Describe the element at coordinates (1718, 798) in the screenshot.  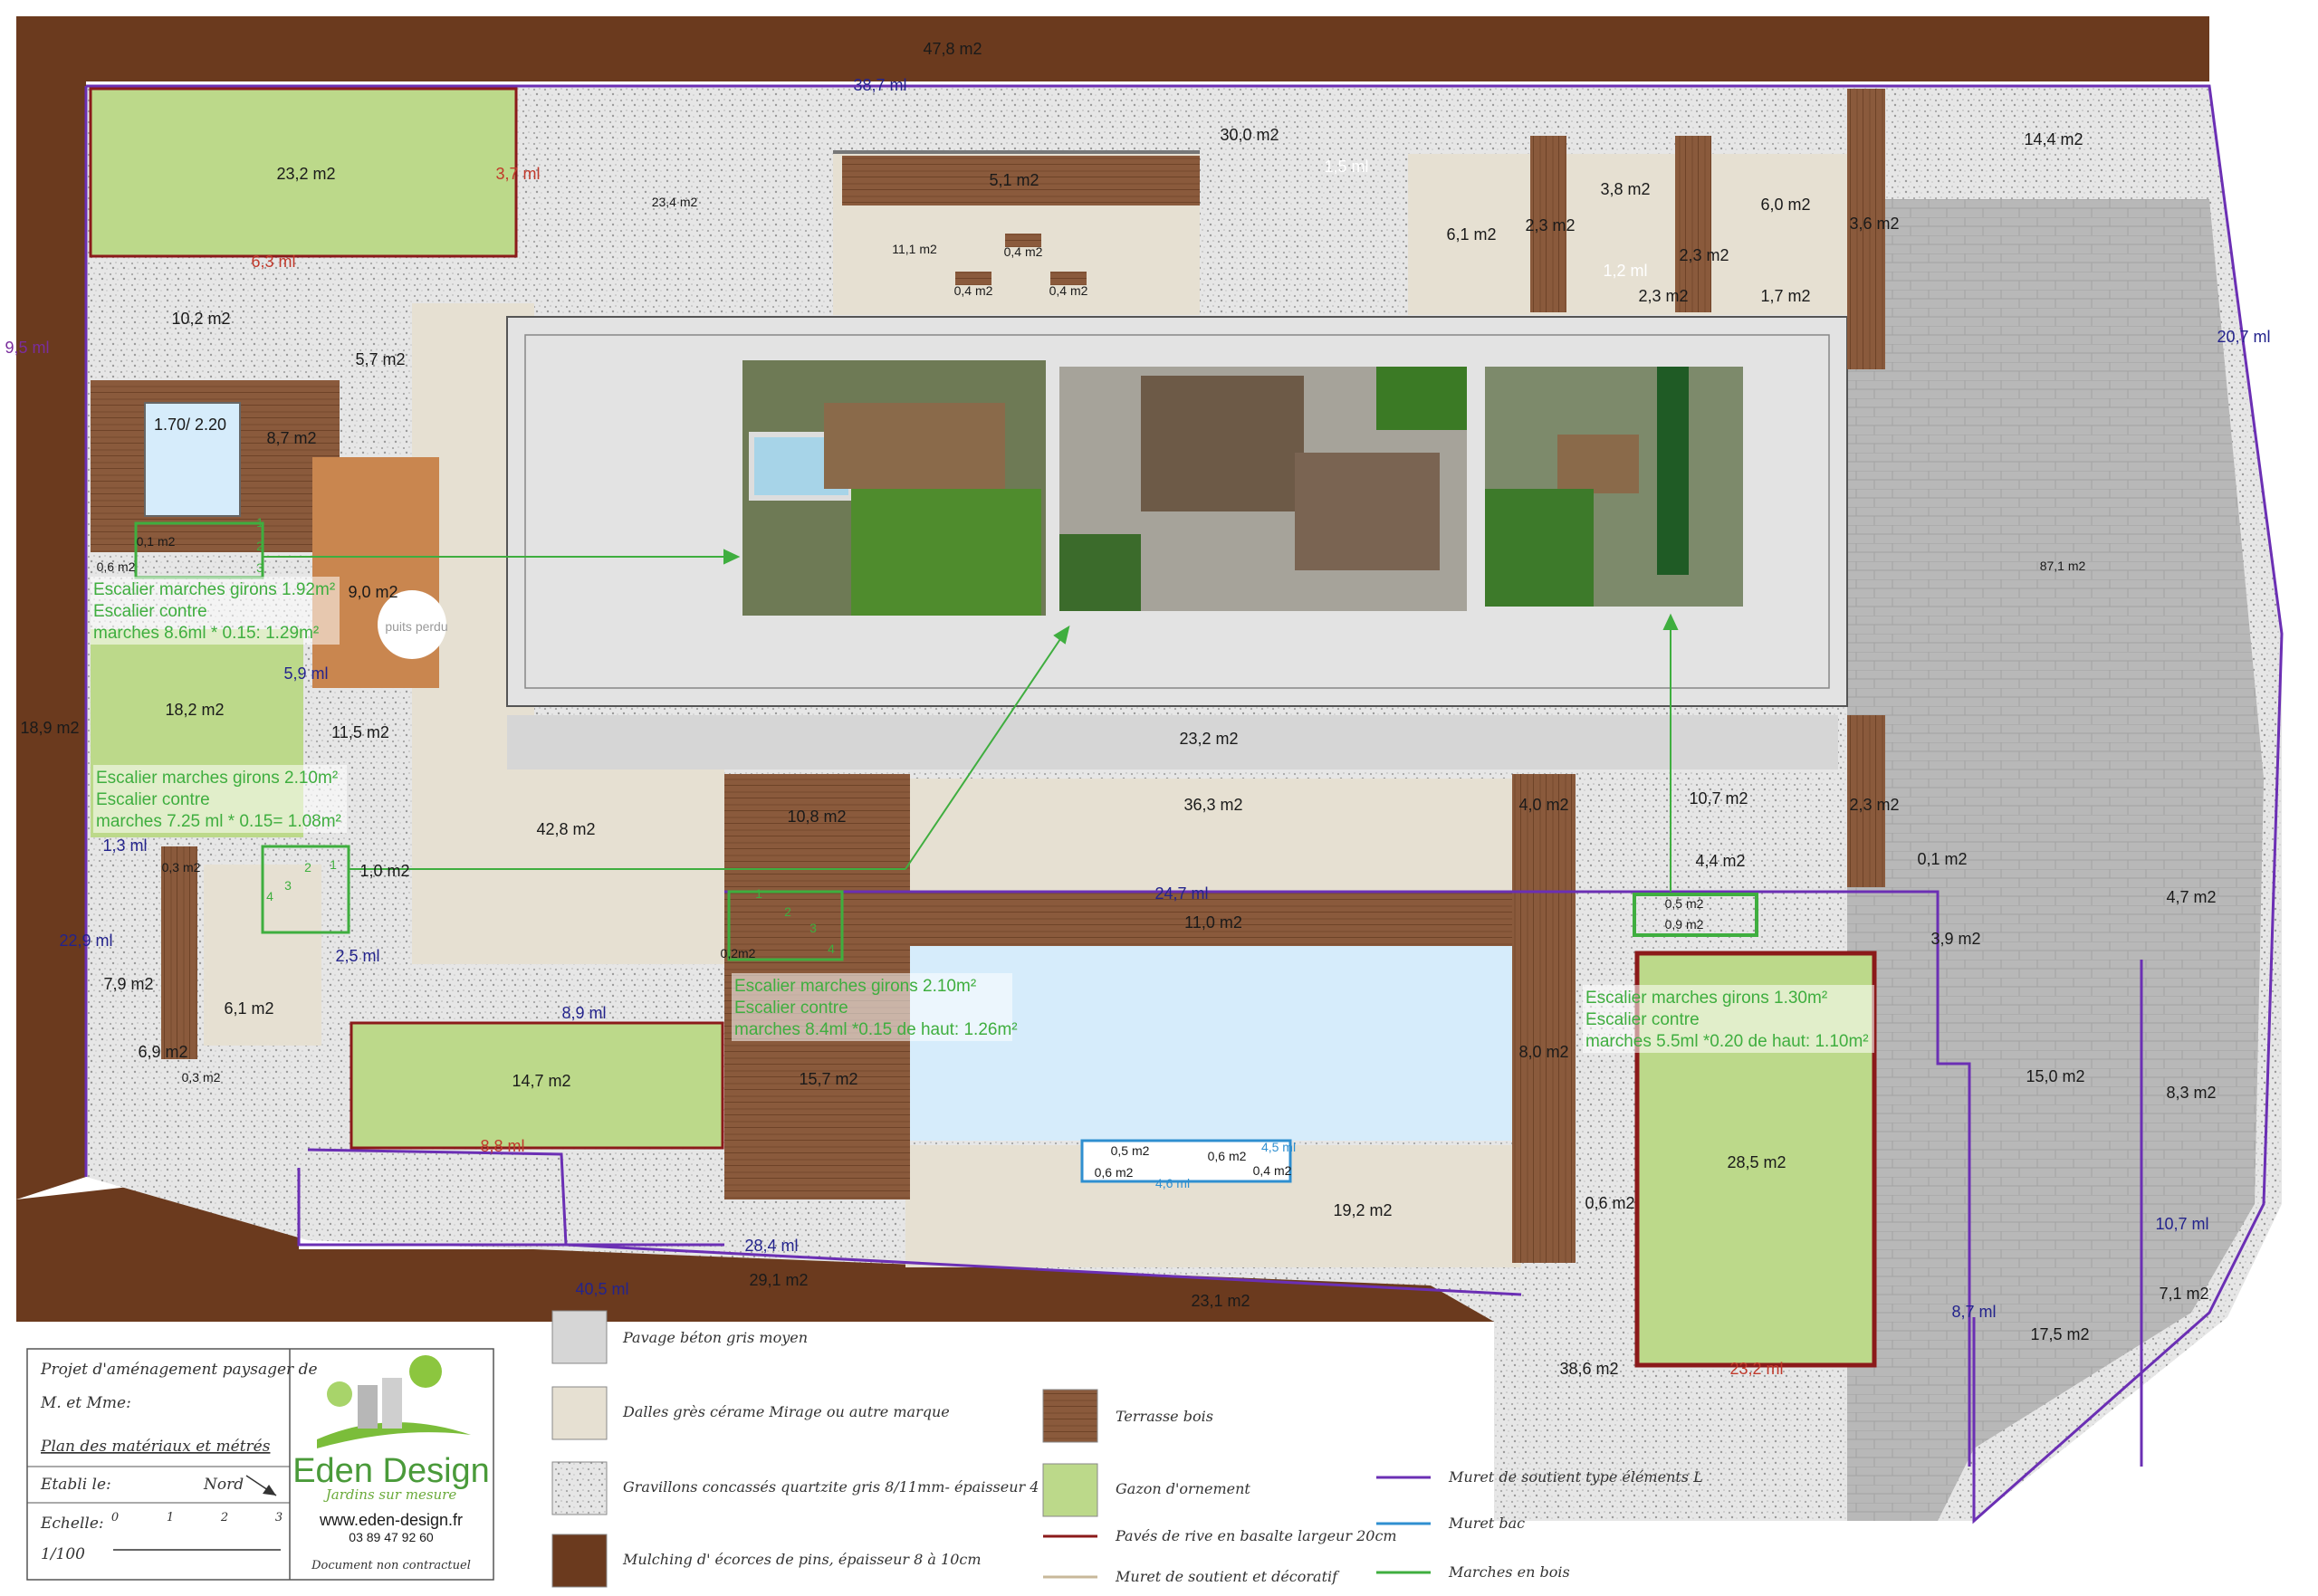
I see `area-label: 10,7 m2` at that location.